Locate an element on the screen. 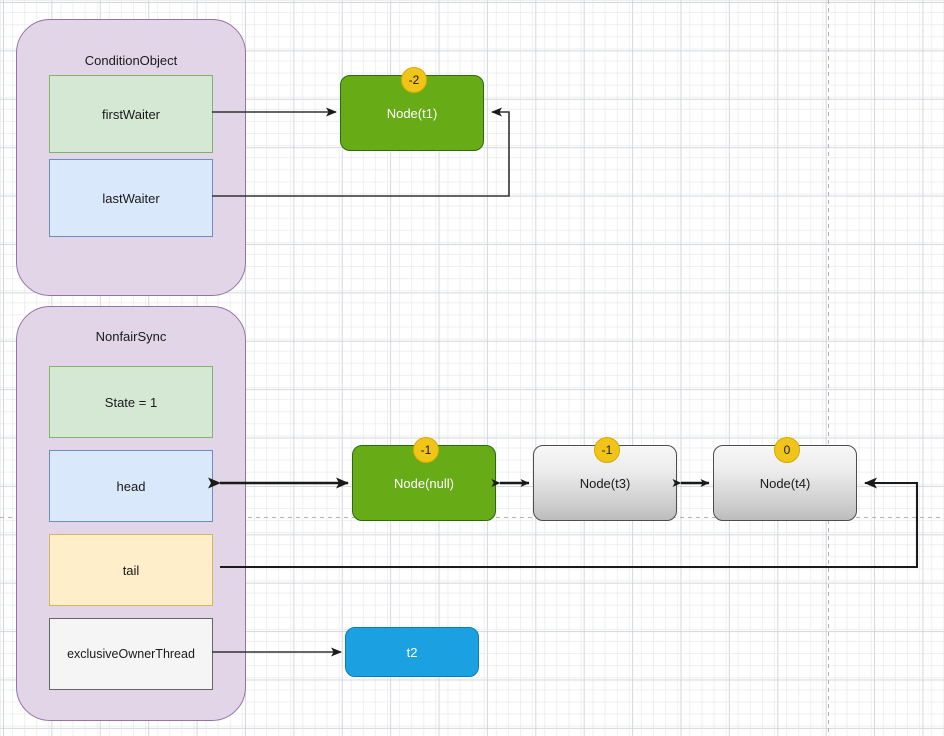 The height and width of the screenshot is (736, 944). field-state: State = 1 is located at coordinates (131, 402).